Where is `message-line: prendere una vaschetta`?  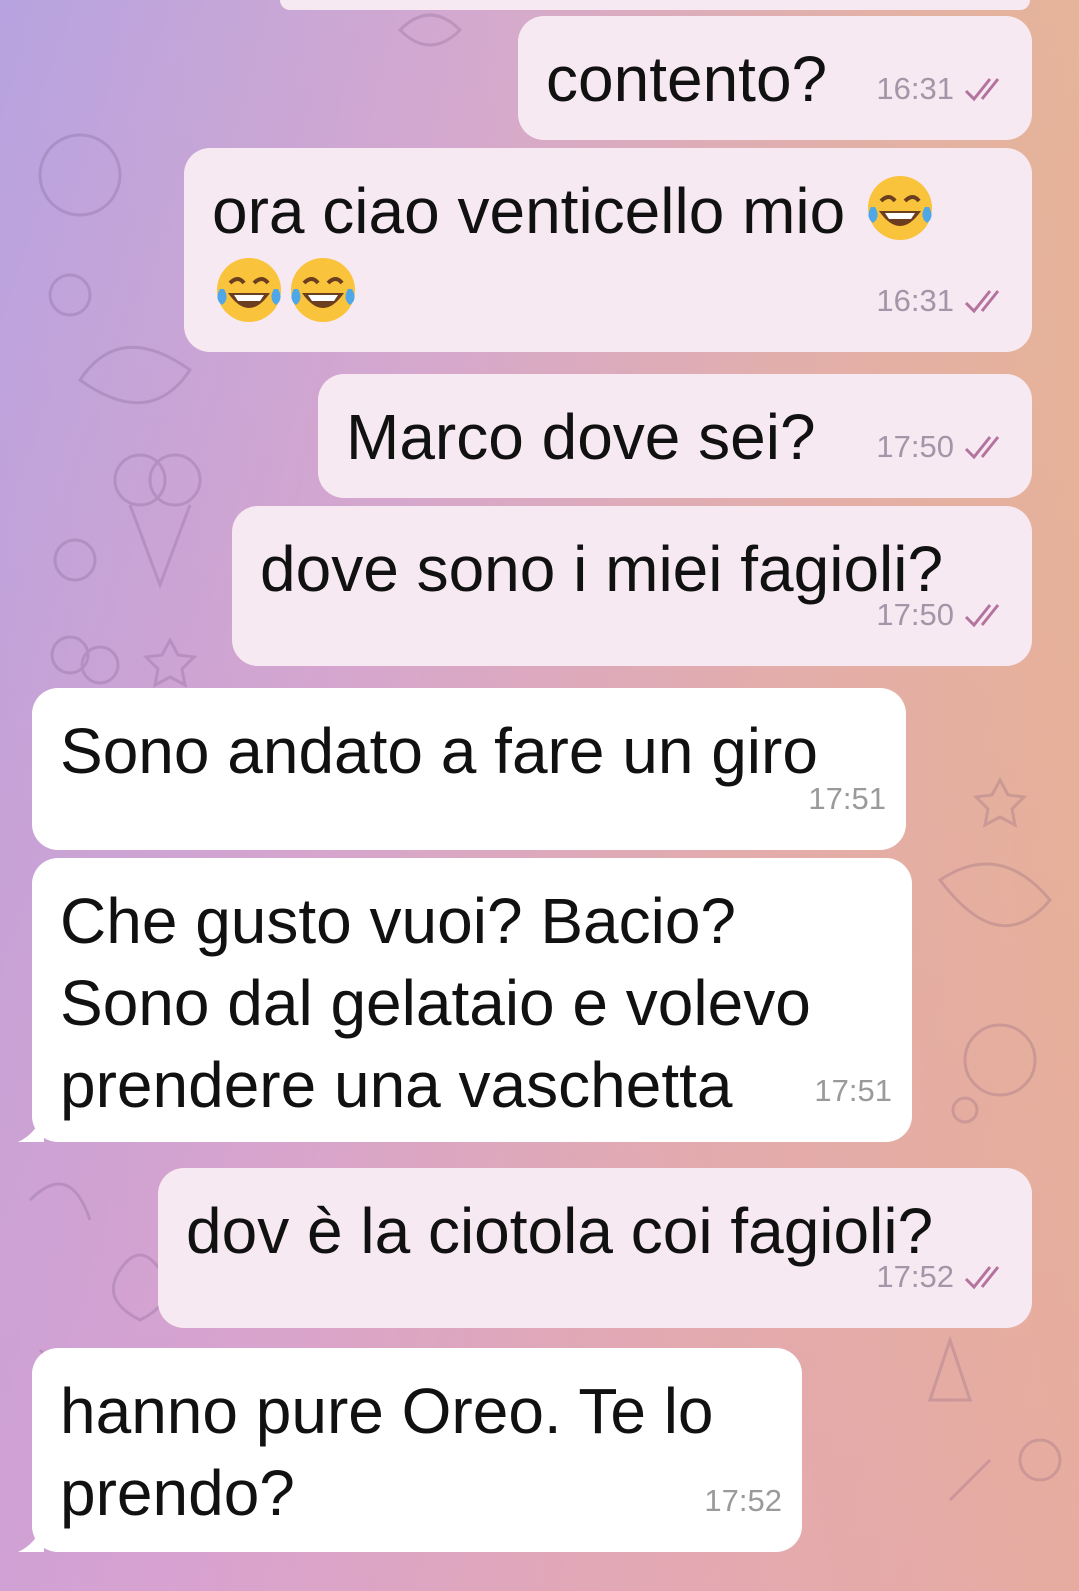
message-line: prendere una vaschetta is located at coordinates (396, 1085).